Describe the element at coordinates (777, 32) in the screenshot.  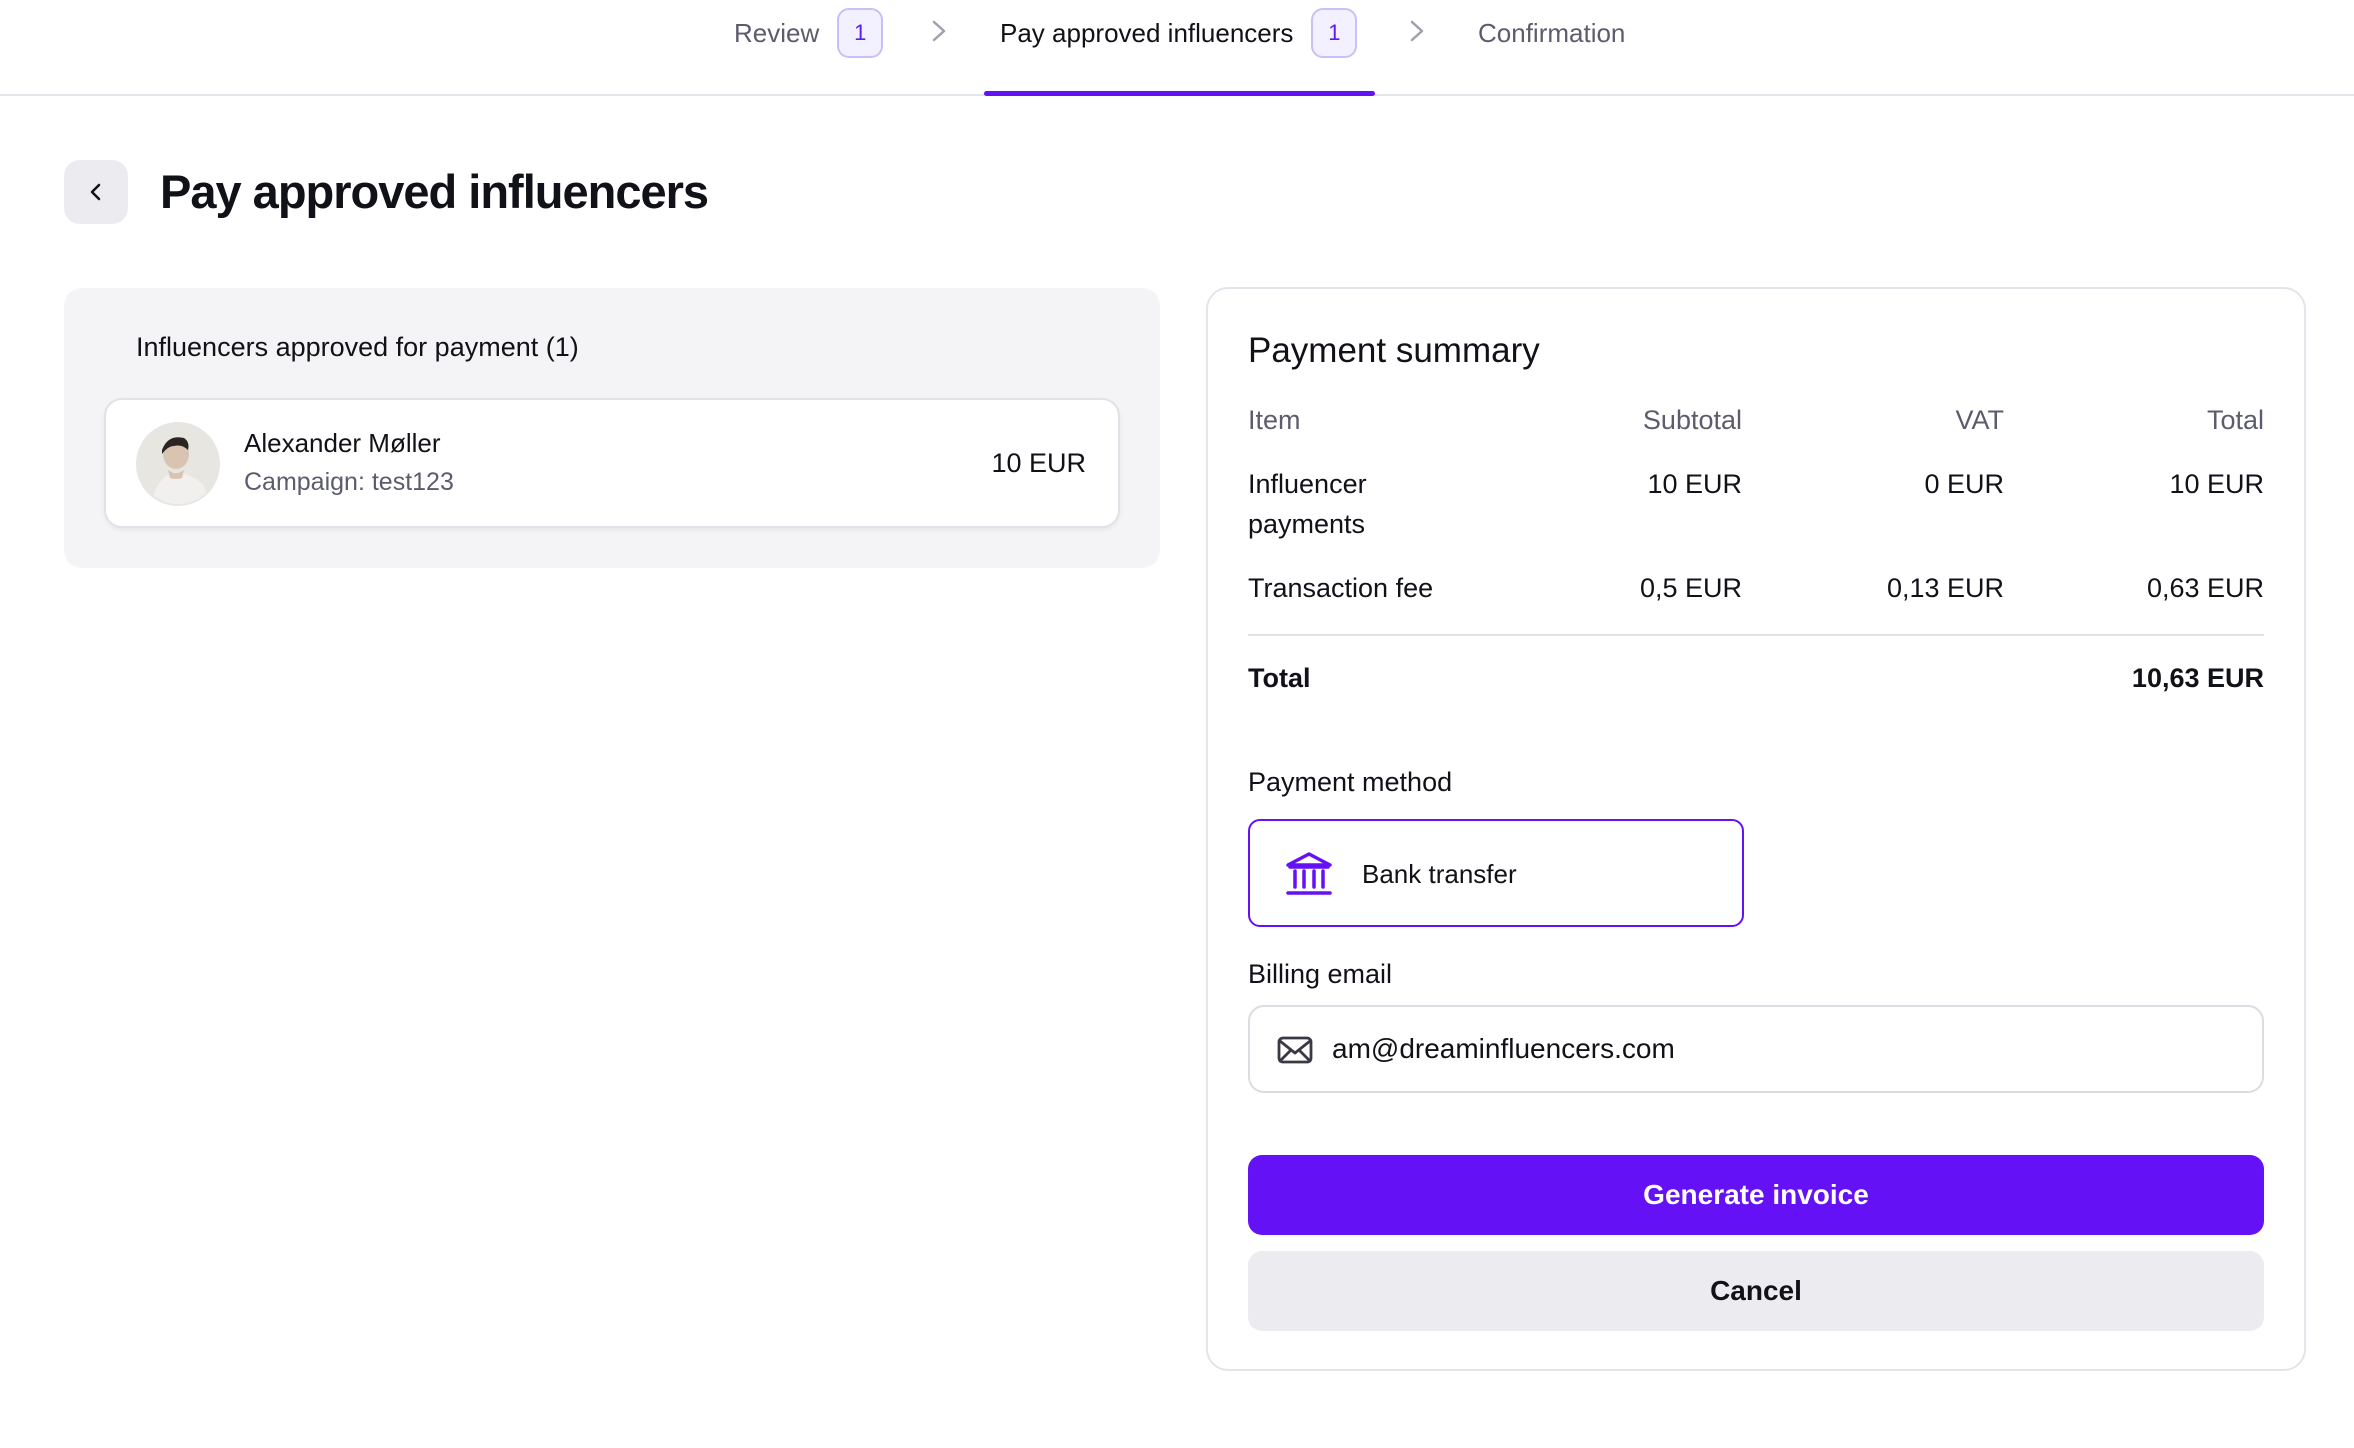
I see `step-review-label: Review` at that location.